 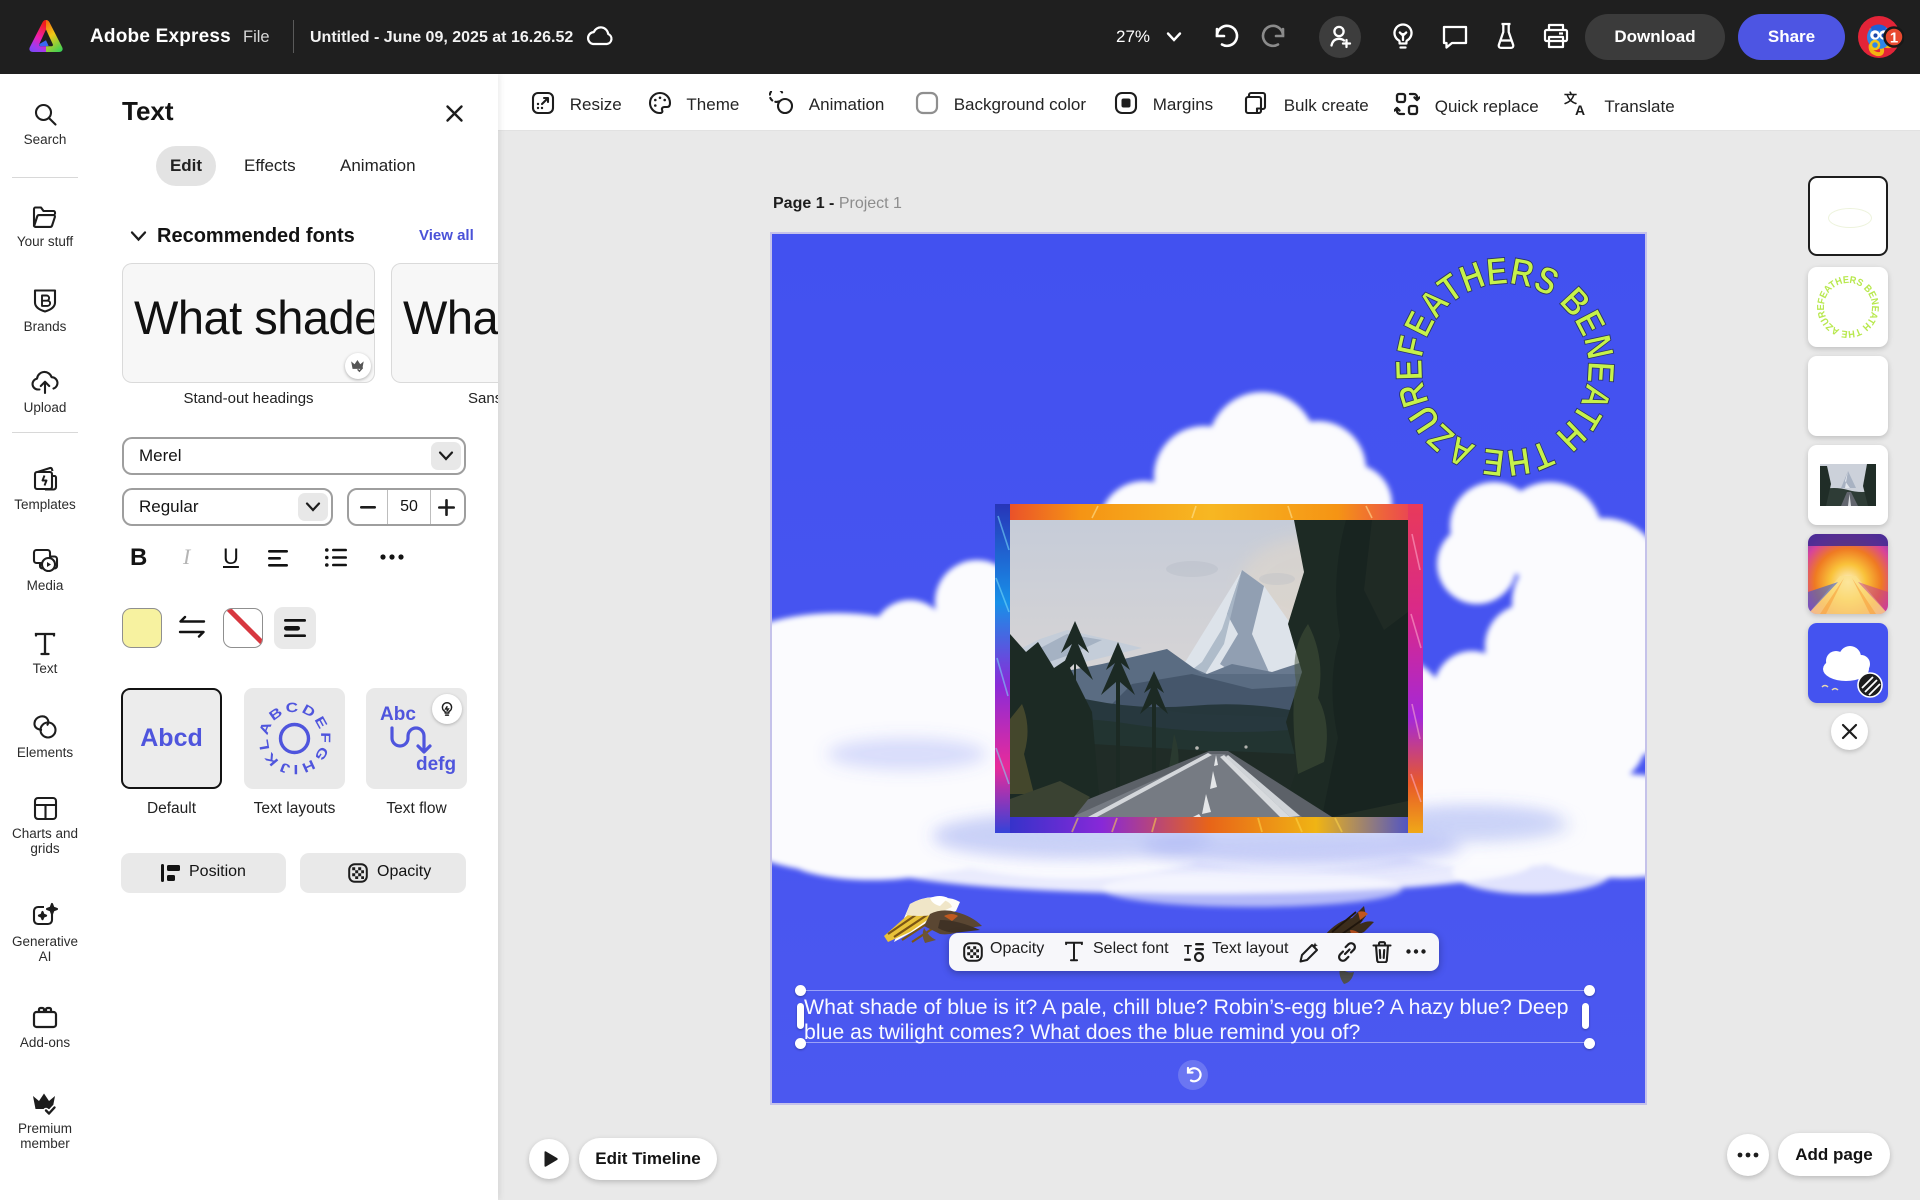 I want to click on svg-text: FEATHERS BENEATH THE AZURE, so click(x=1848, y=307).